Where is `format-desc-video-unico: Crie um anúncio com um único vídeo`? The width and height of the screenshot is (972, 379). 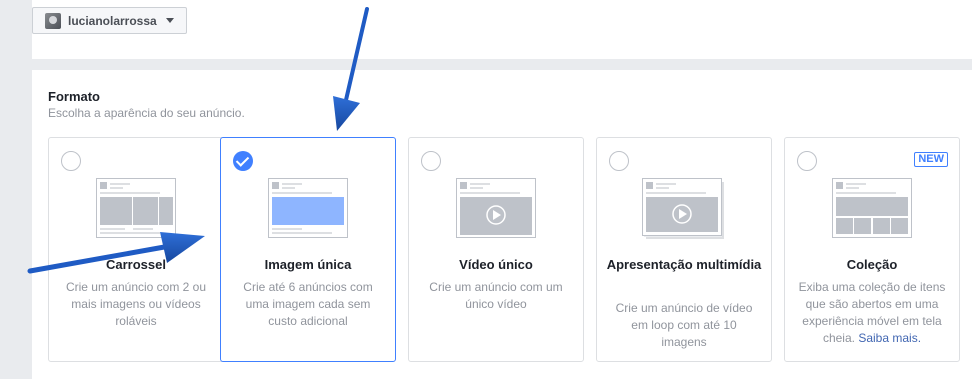 format-desc-video-unico: Crie um anúncio com um único vídeo is located at coordinates (496, 295).